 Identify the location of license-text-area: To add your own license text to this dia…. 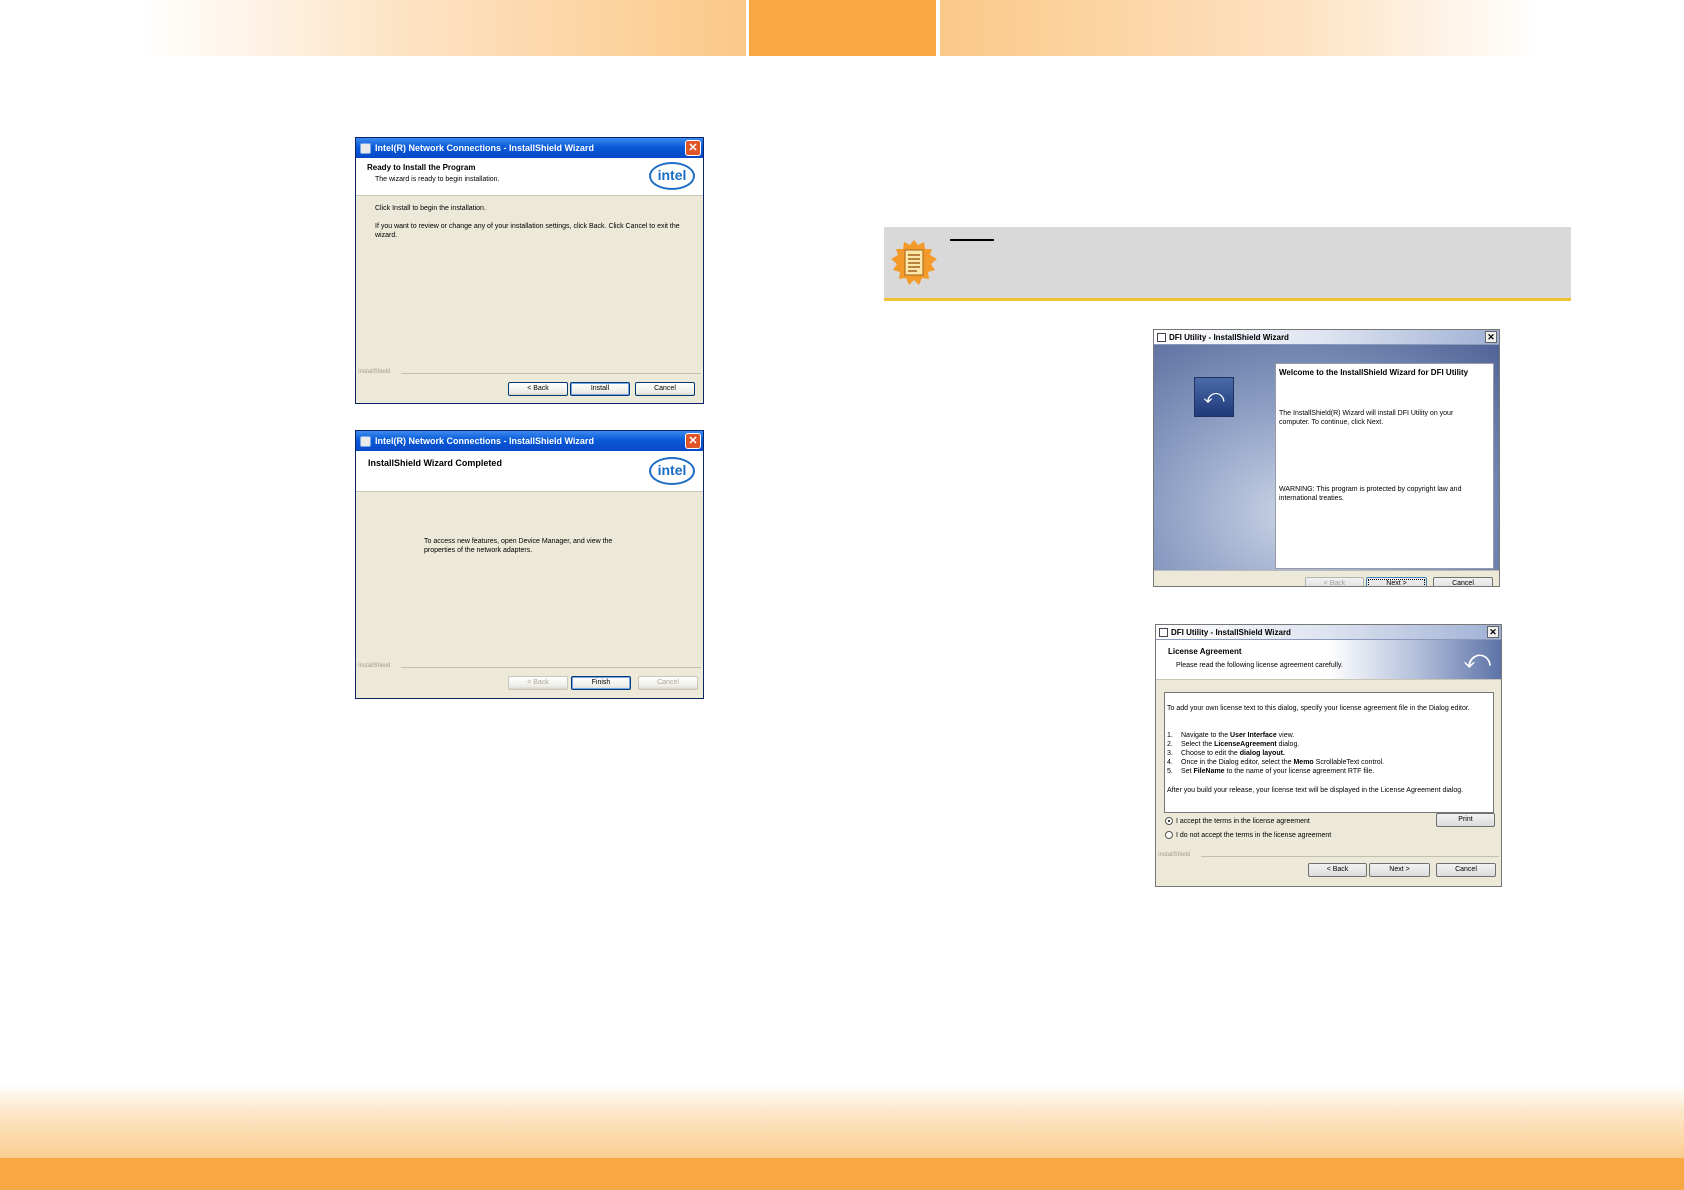
(1329, 752).